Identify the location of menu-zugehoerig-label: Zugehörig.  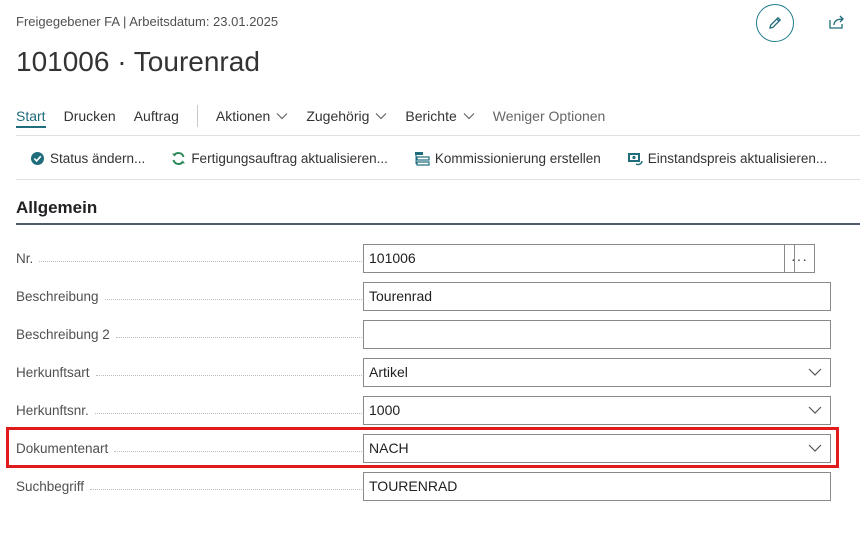
(338, 116).